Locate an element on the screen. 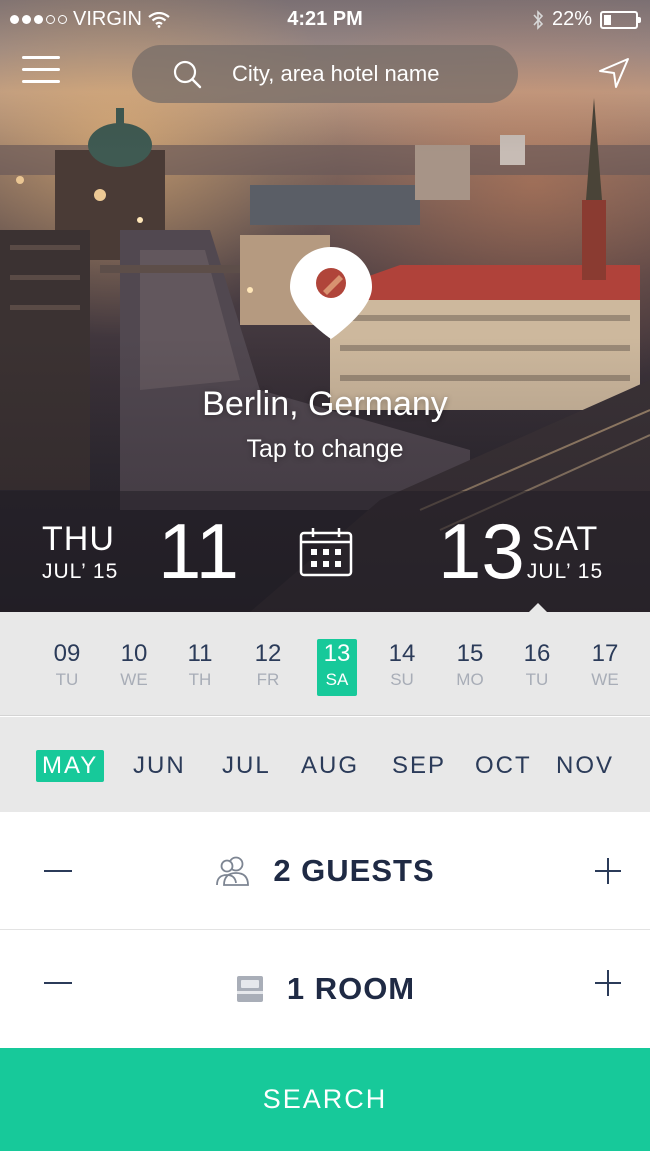 Image resolution: width=650 pixels, height=1151 pixels. battery-status: 22% is located at coordinates (586, 19).